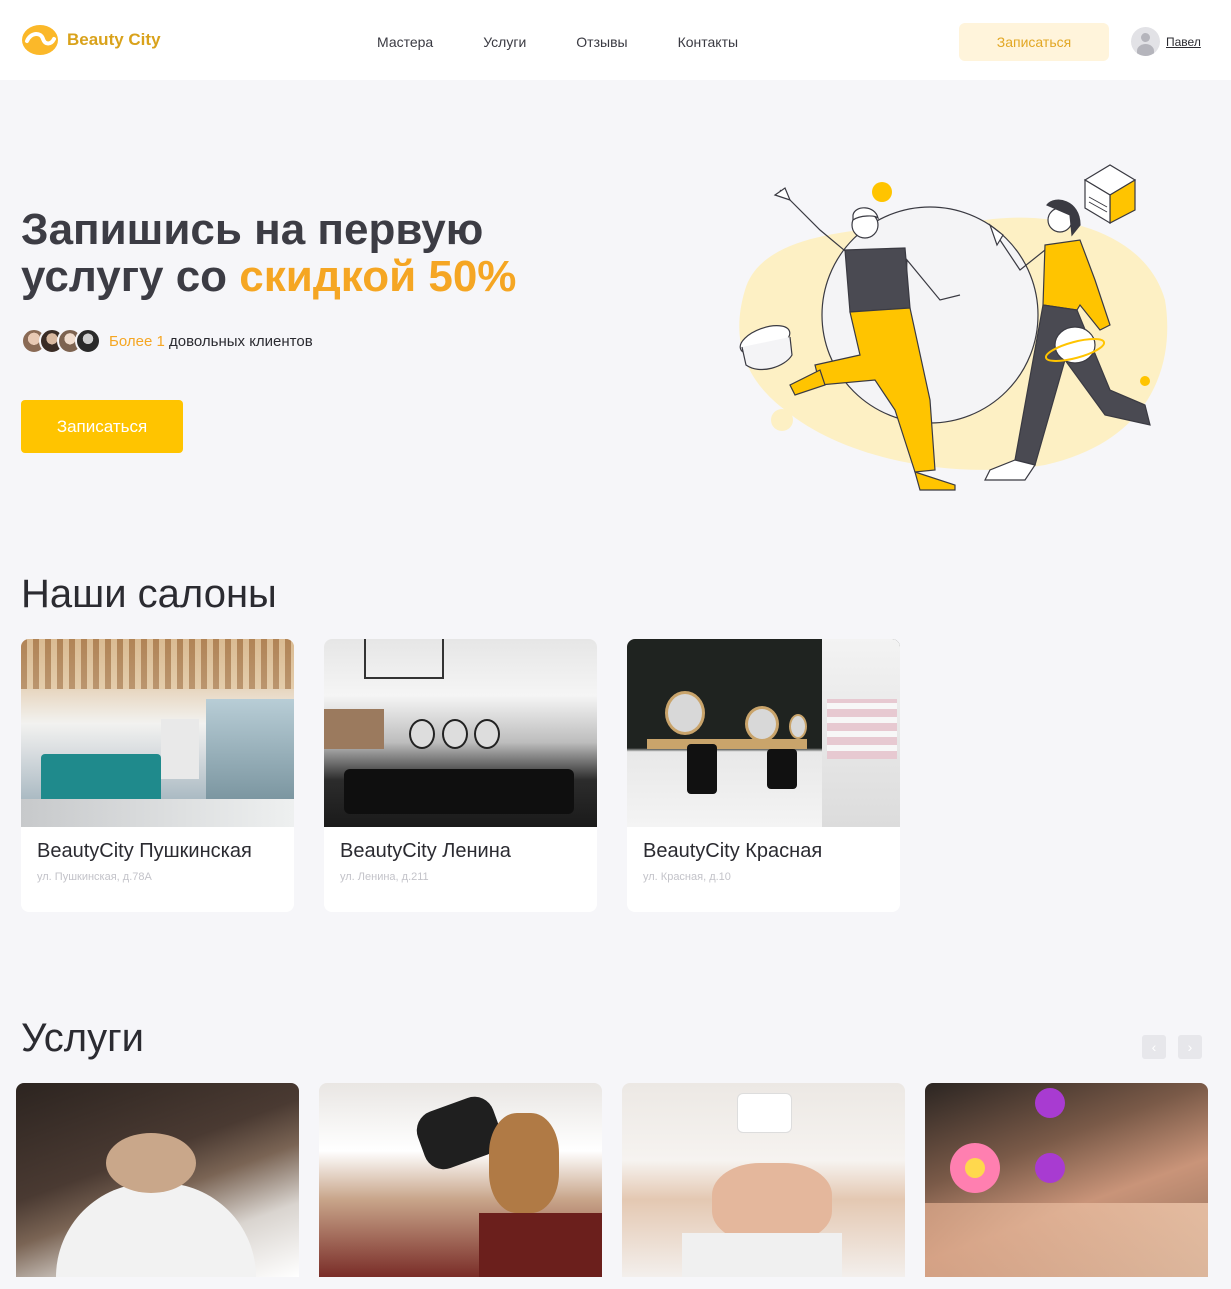  I want to click on nav-contacts: Контакты, so click(708, 42).